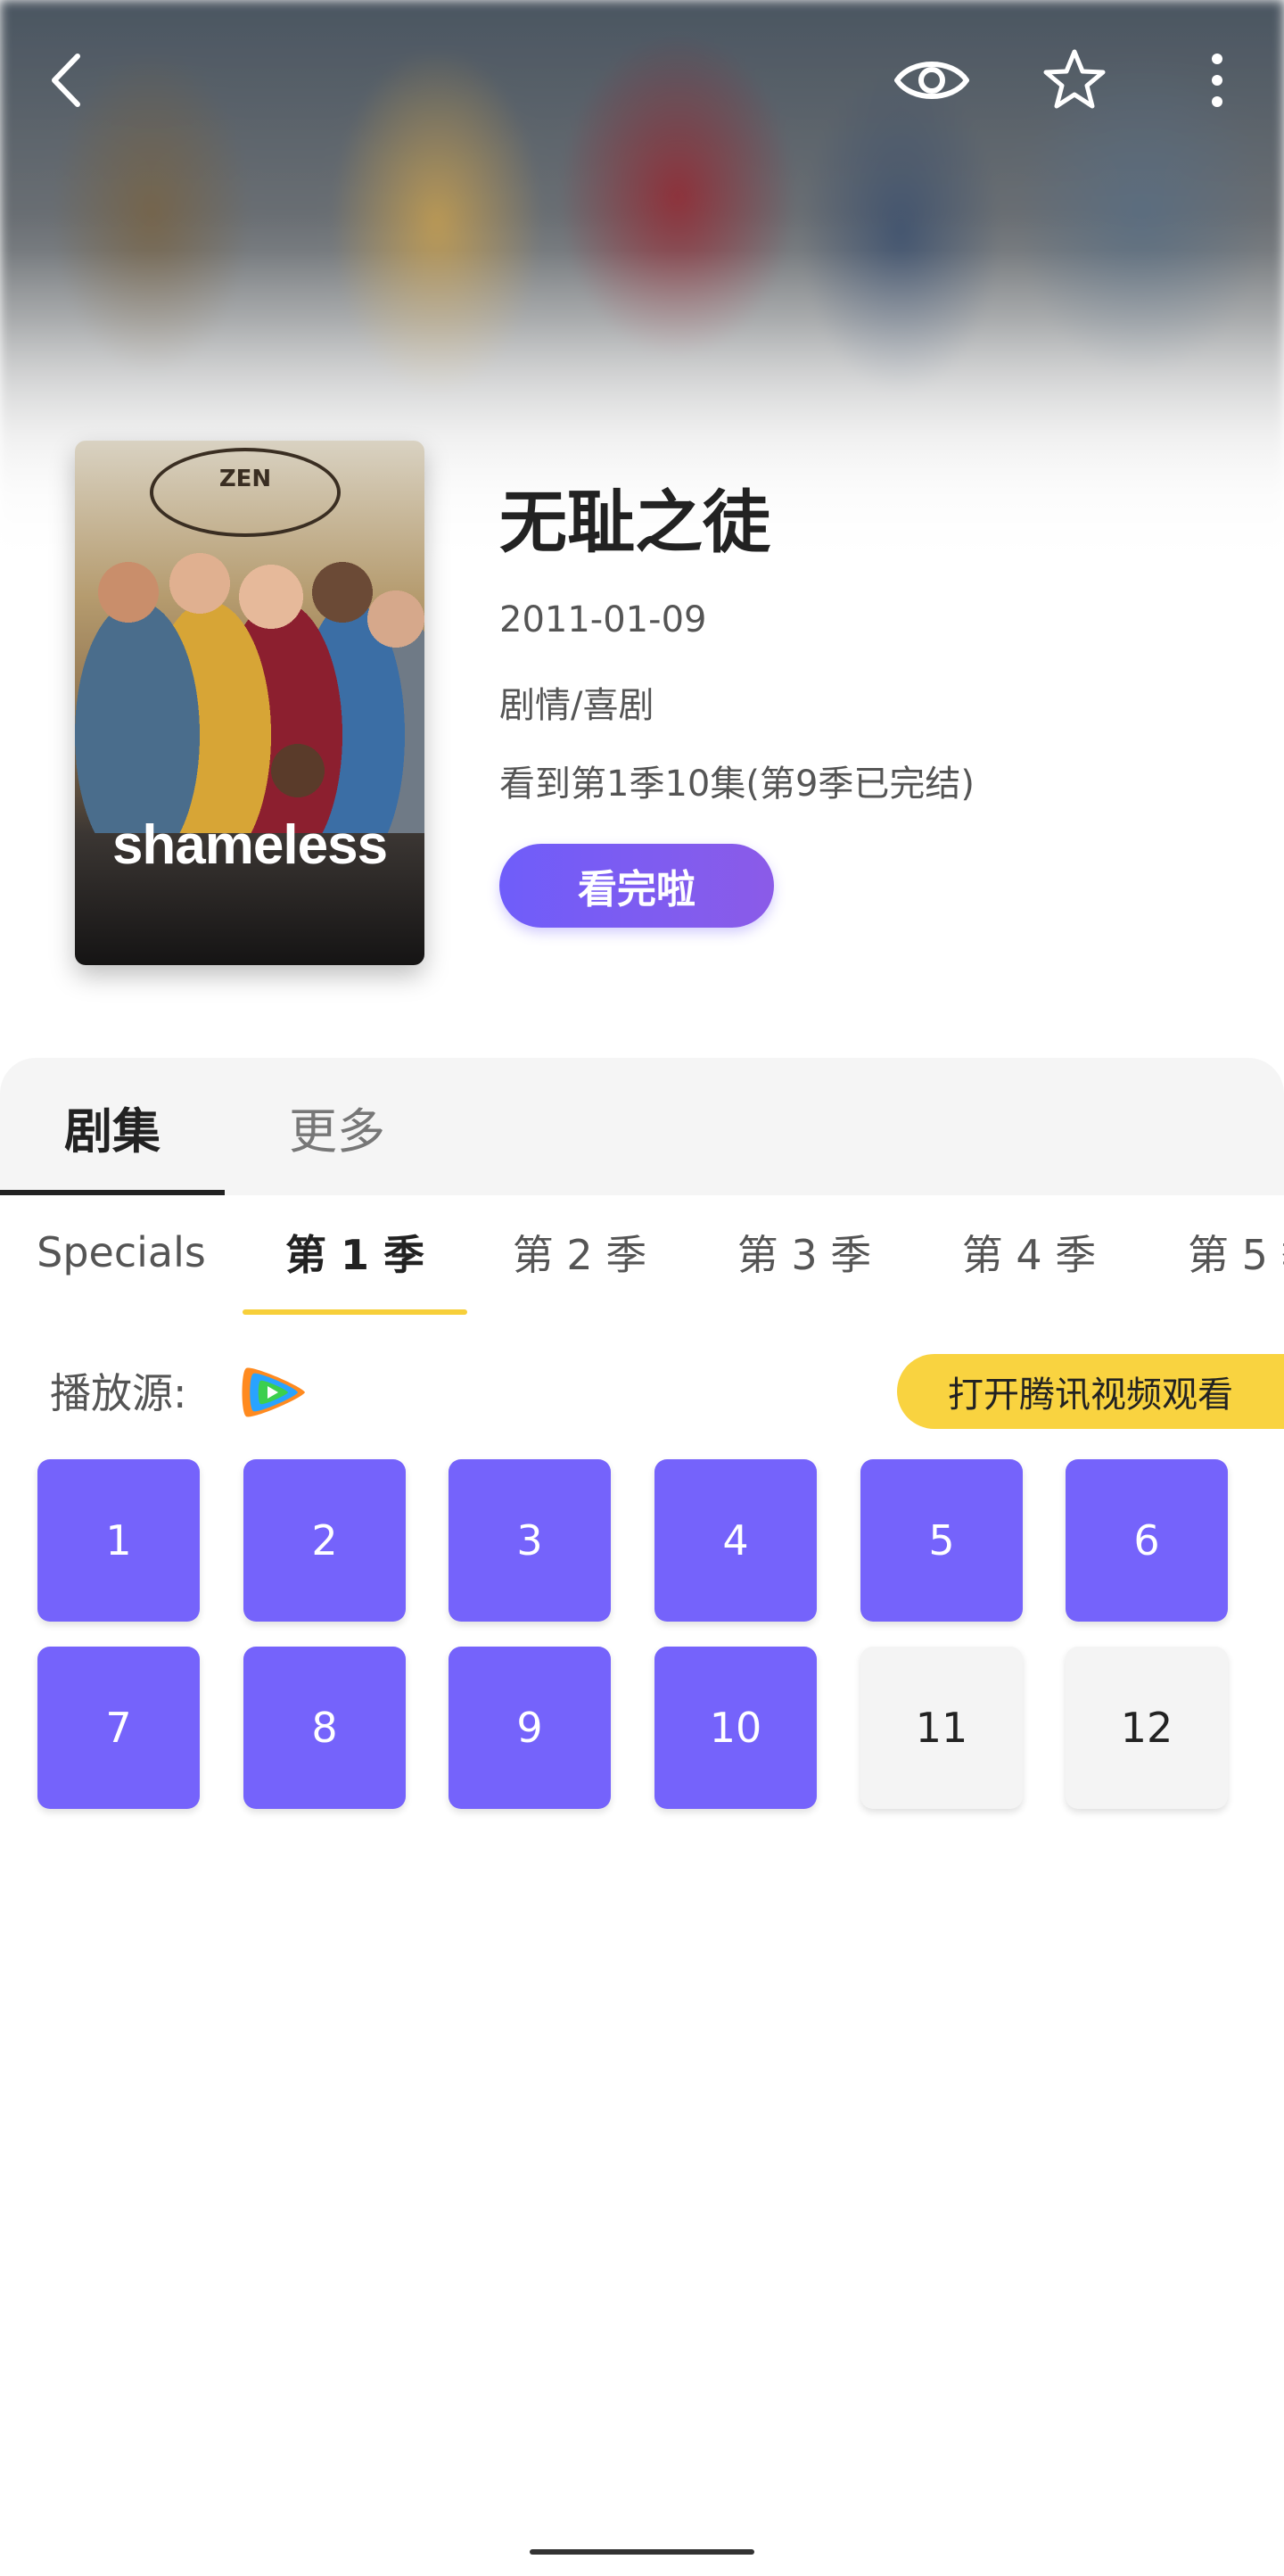 Image resolution: width=1284 pixels, height=2576 pixels. Describe the element at coordinates (642, 89) in the screenshot. I see `top-bar` at that location.